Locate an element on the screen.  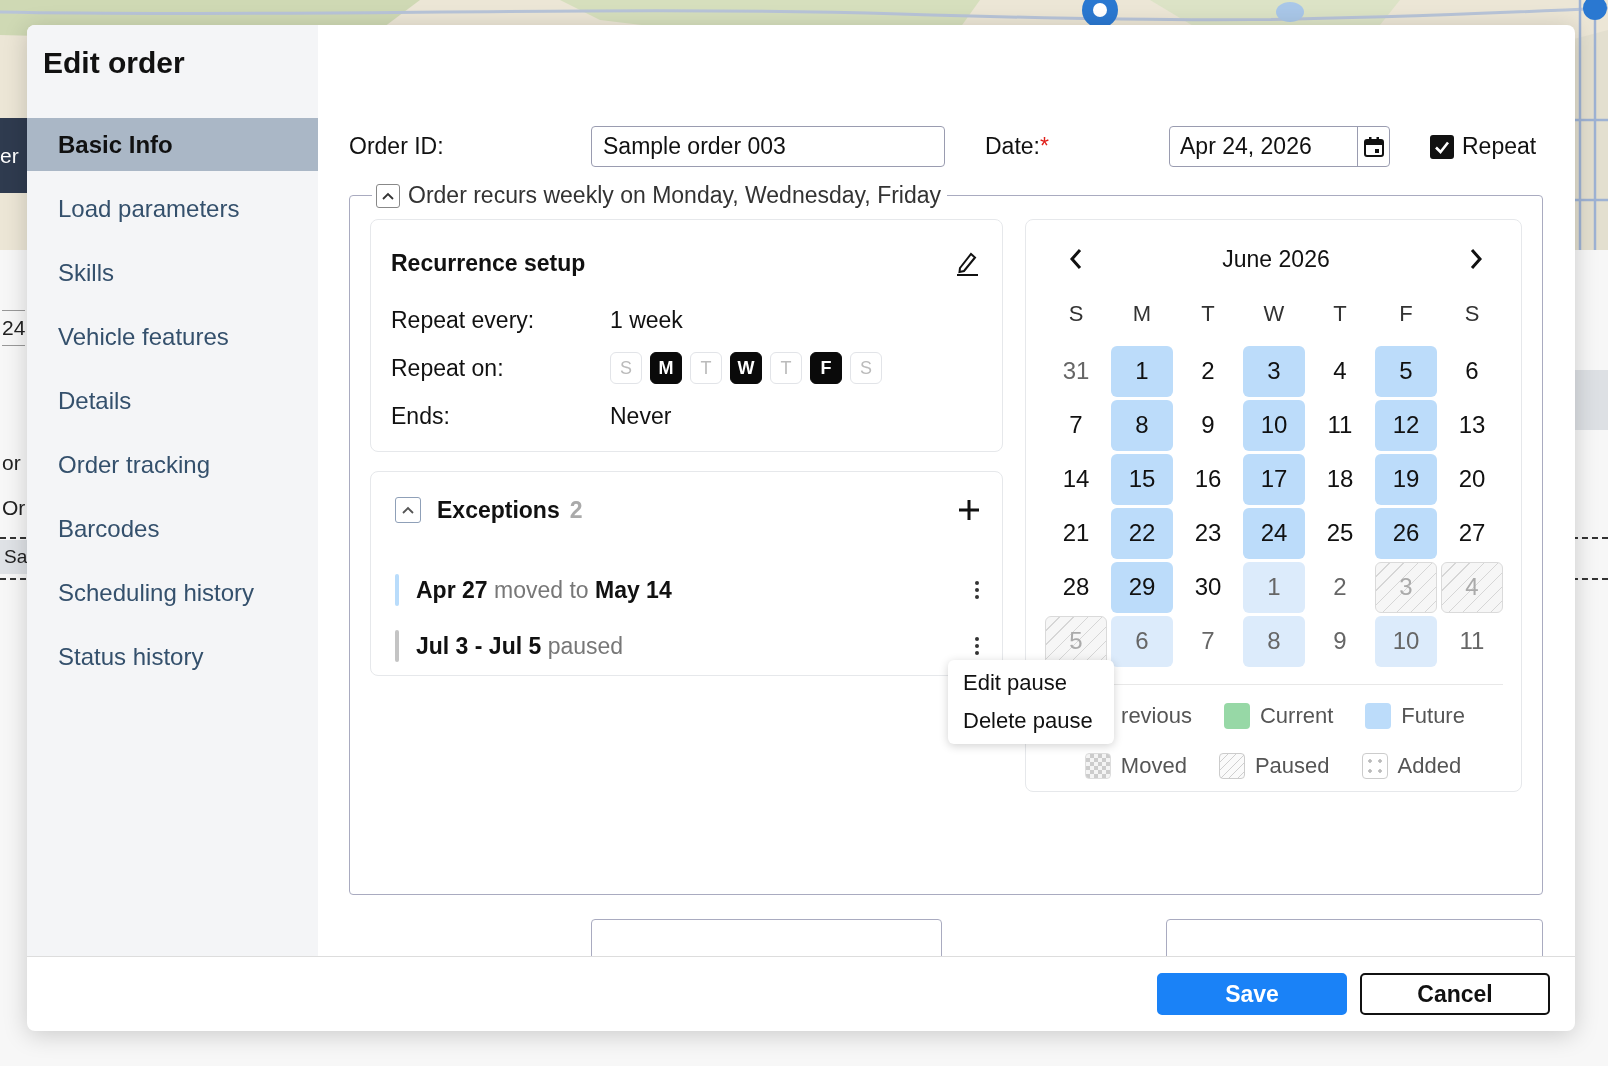
calendar-day: 22 is located at coordinates (1142, 533).